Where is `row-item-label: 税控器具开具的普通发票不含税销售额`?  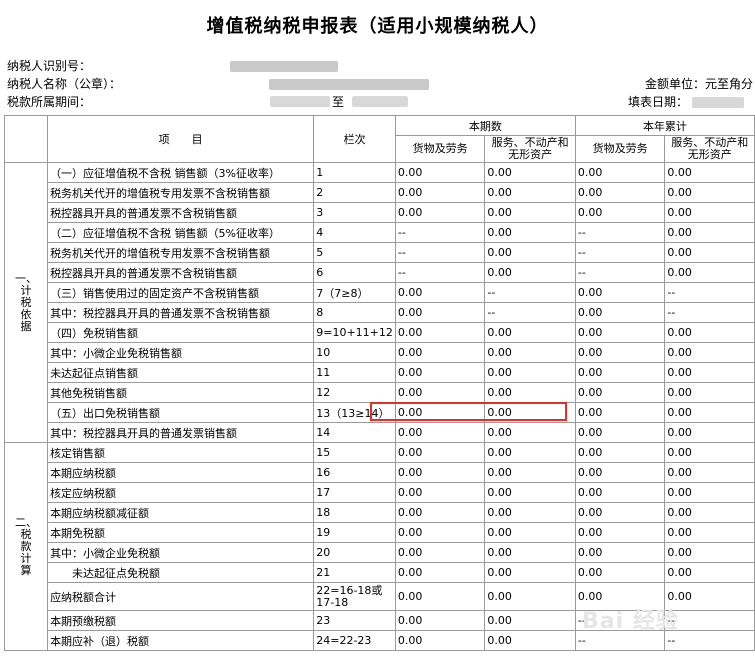 row-item-label: 税控器具开具的普通发票不含税销售额 is located at coordinates (181, 272).